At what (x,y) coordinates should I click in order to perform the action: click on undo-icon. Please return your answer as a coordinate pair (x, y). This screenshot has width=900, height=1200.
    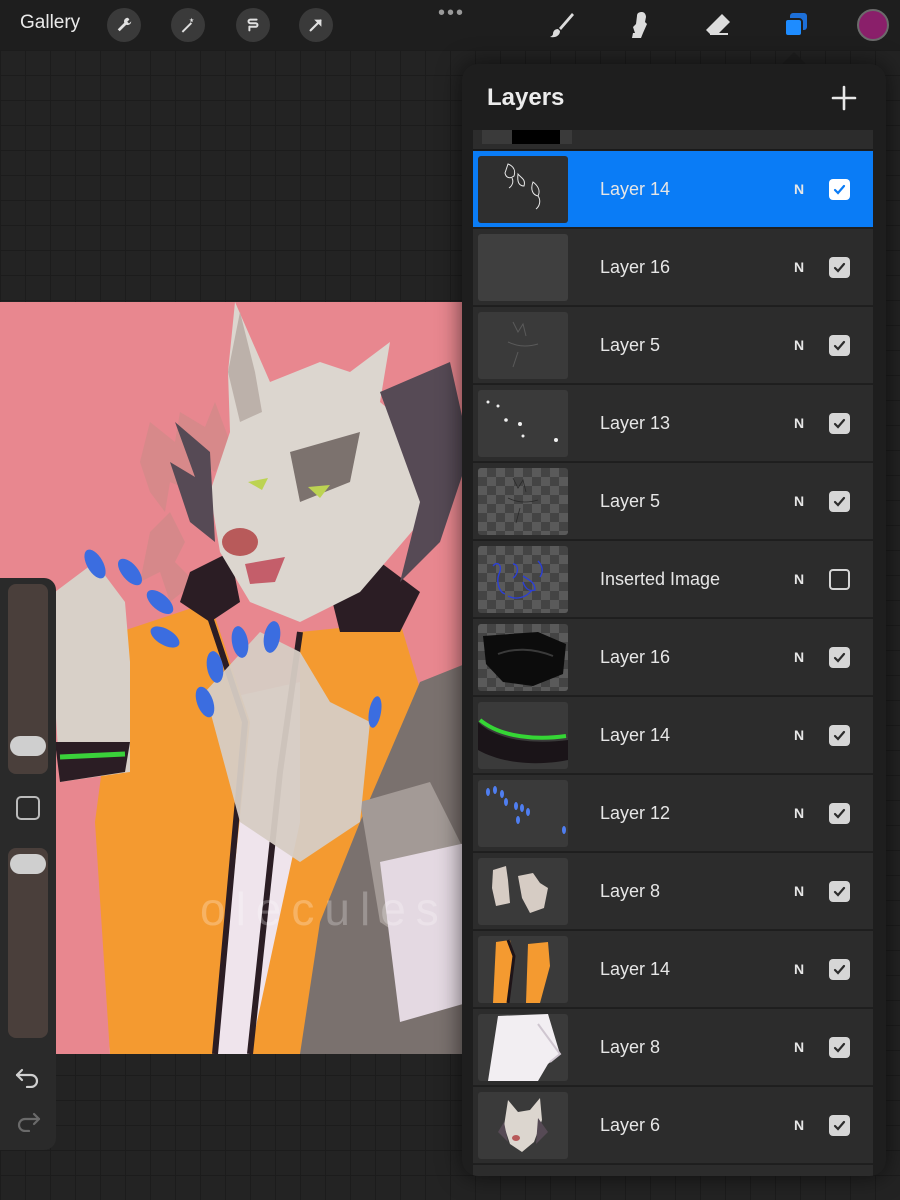
    Looking at the image, I should click on (28, 1076).